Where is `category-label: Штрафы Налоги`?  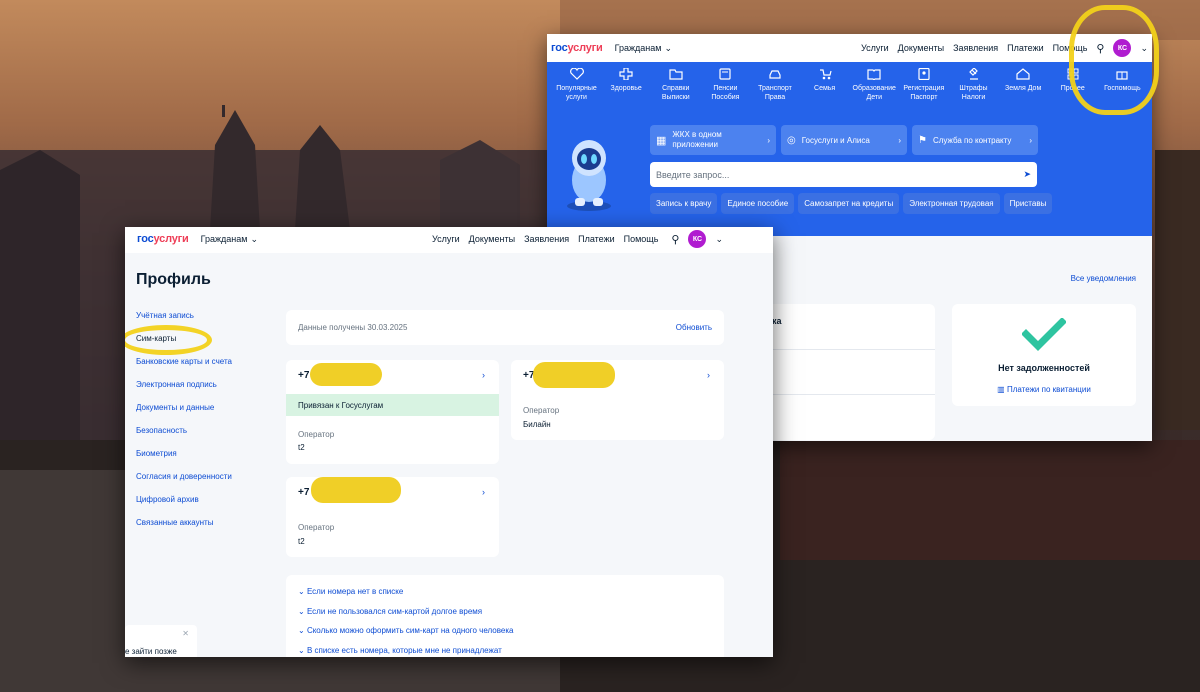
category-label: Штрафы Налоги is located at coordinates (973, 93).